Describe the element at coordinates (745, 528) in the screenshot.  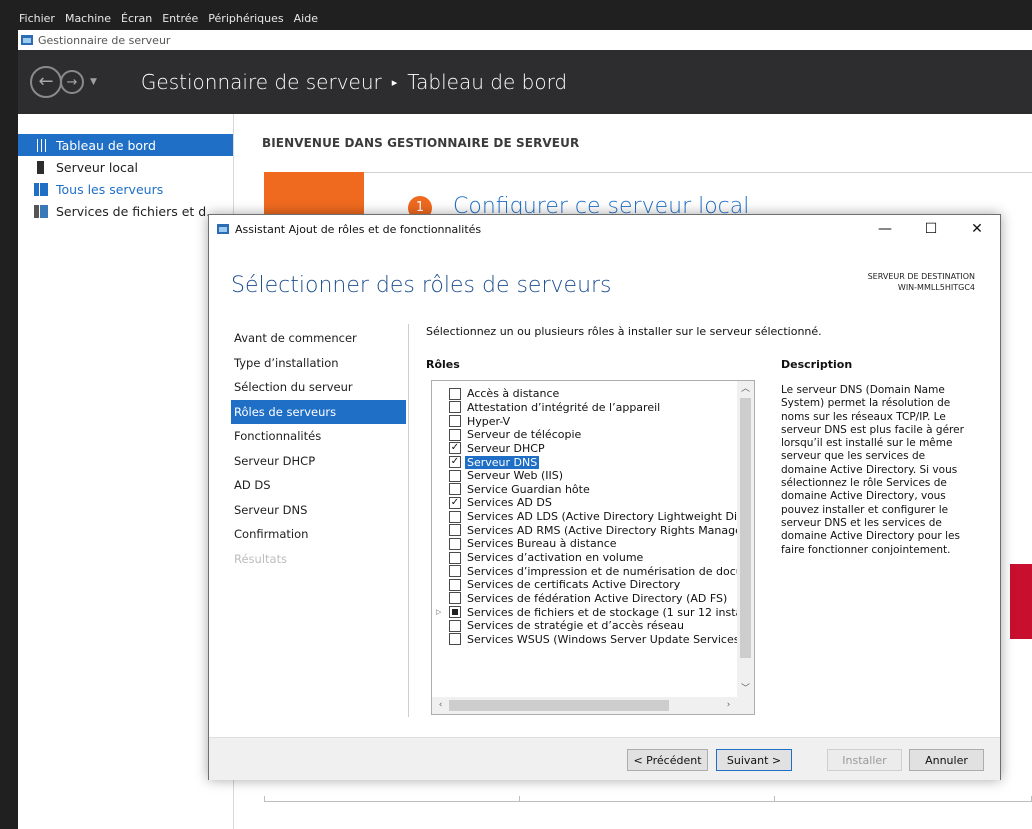
I see `vertical-scroll-thumb` at that location.